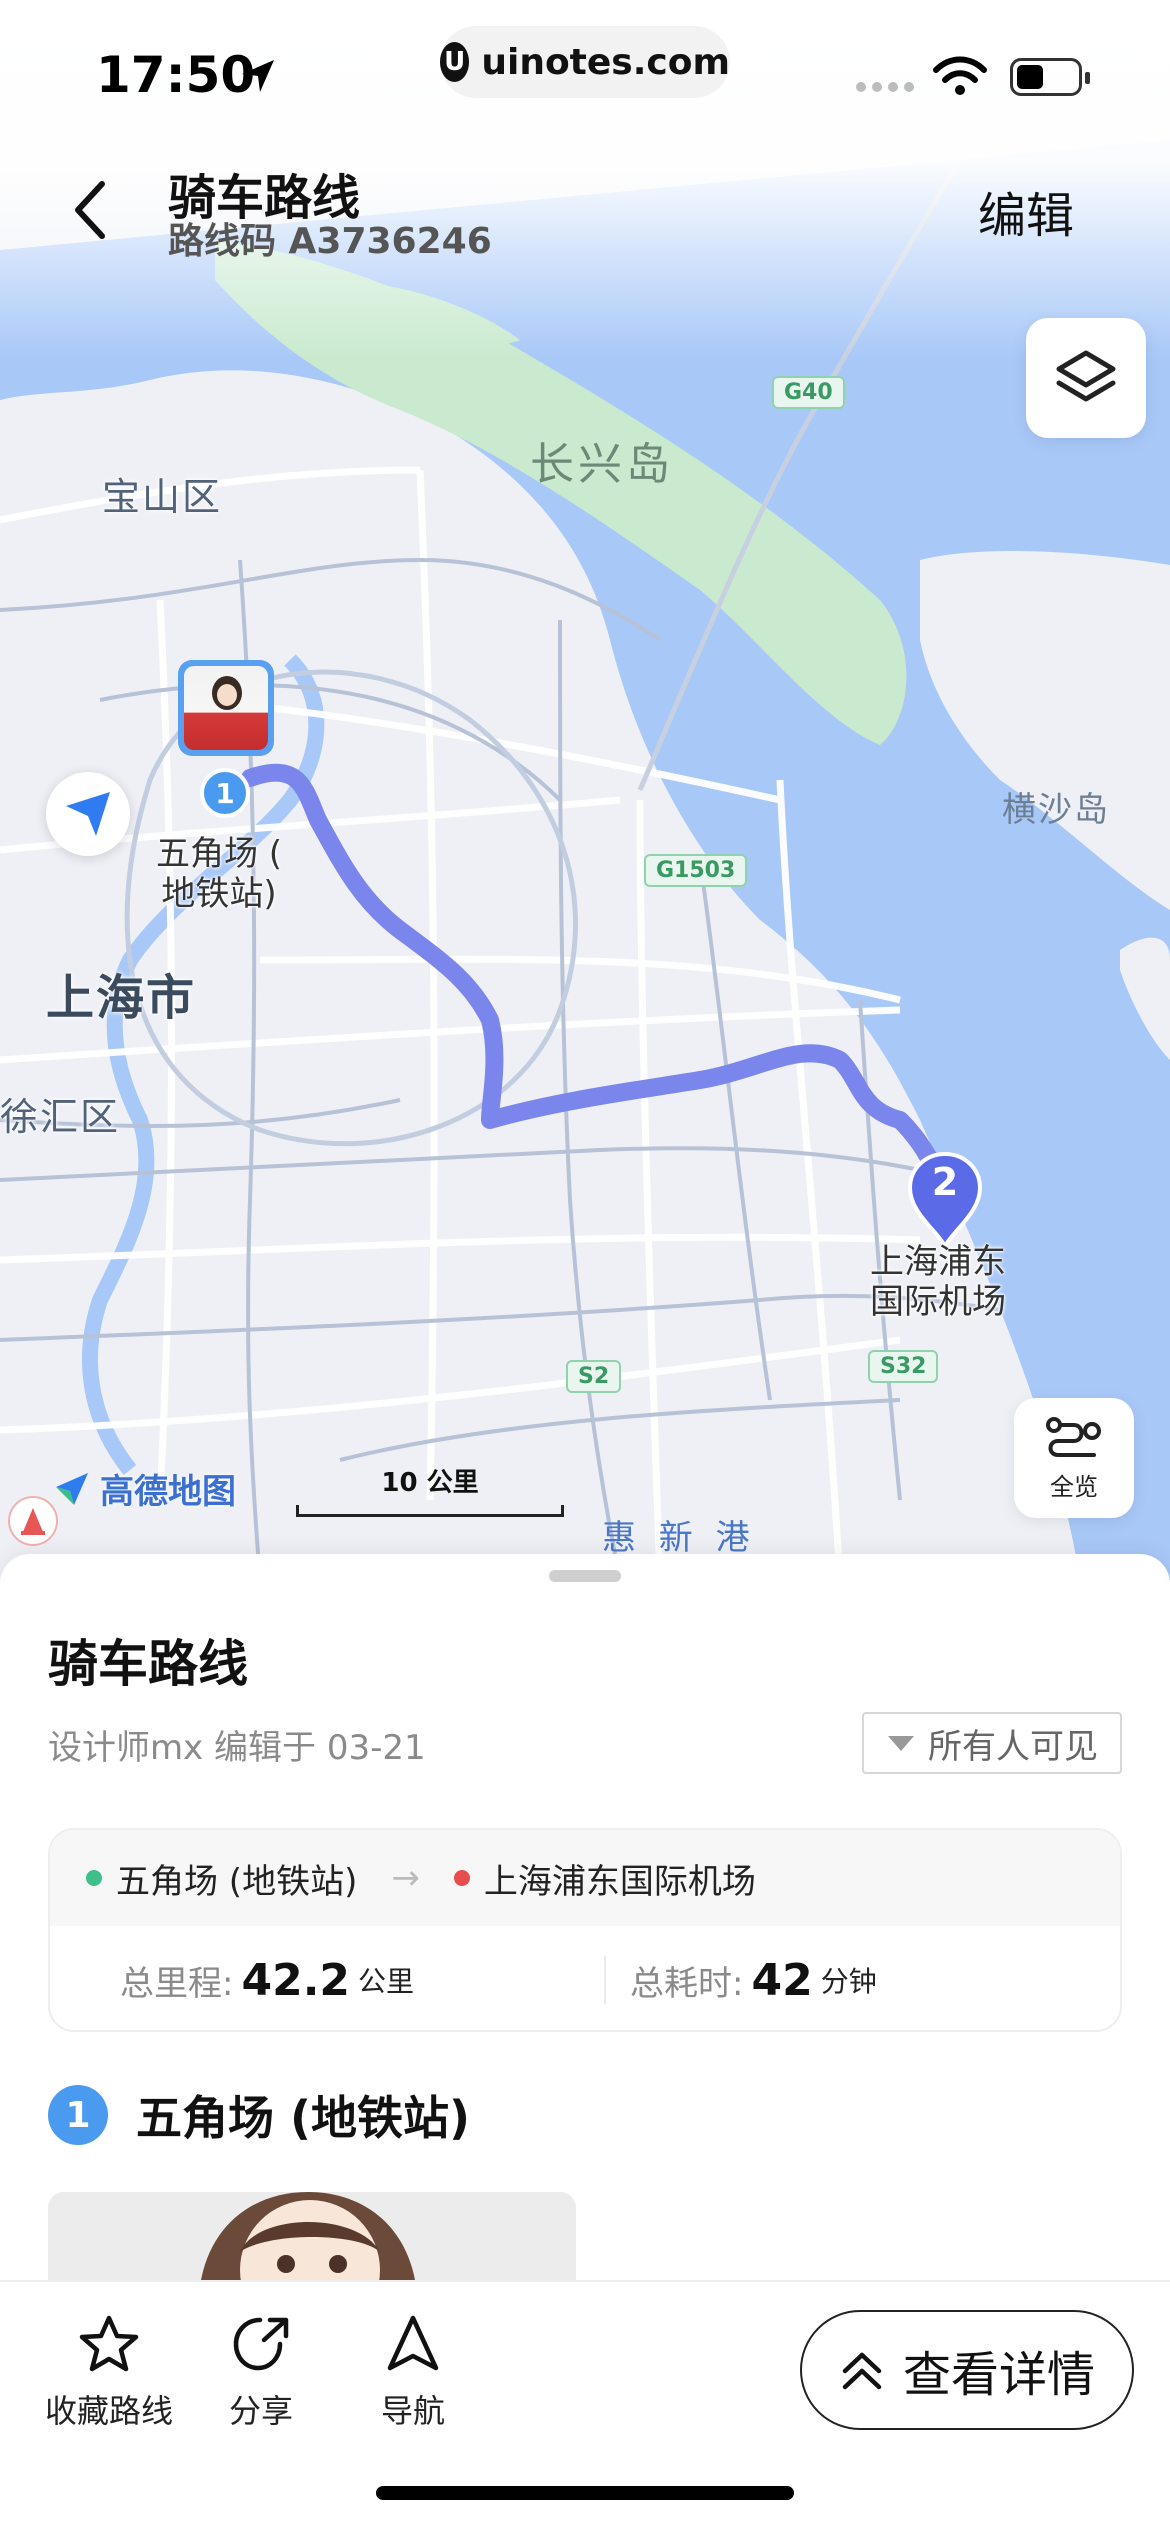 The height and width of the screenshot is (2532, 1170). I want to click on highway-shield-s32: S32, so click(903, 1366).